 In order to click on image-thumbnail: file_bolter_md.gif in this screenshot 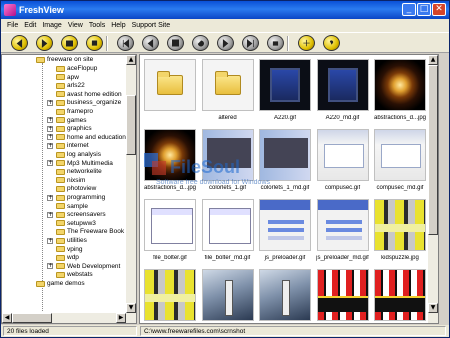, I will do `click(228, 232)`.